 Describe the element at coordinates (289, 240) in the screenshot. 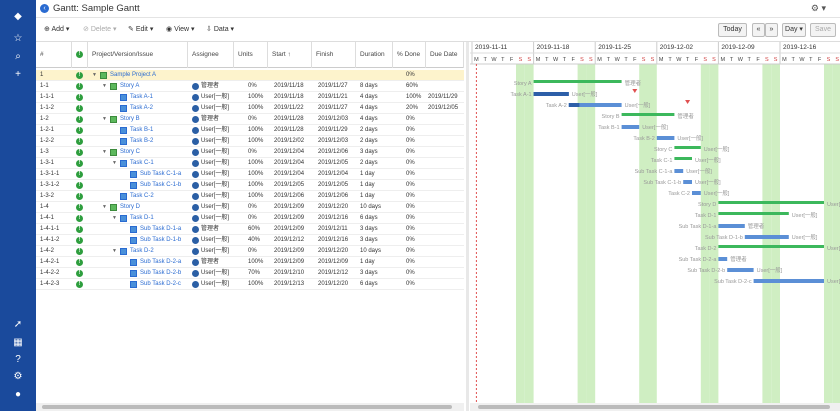

I see `start-date: 2019/12/12` at that location.